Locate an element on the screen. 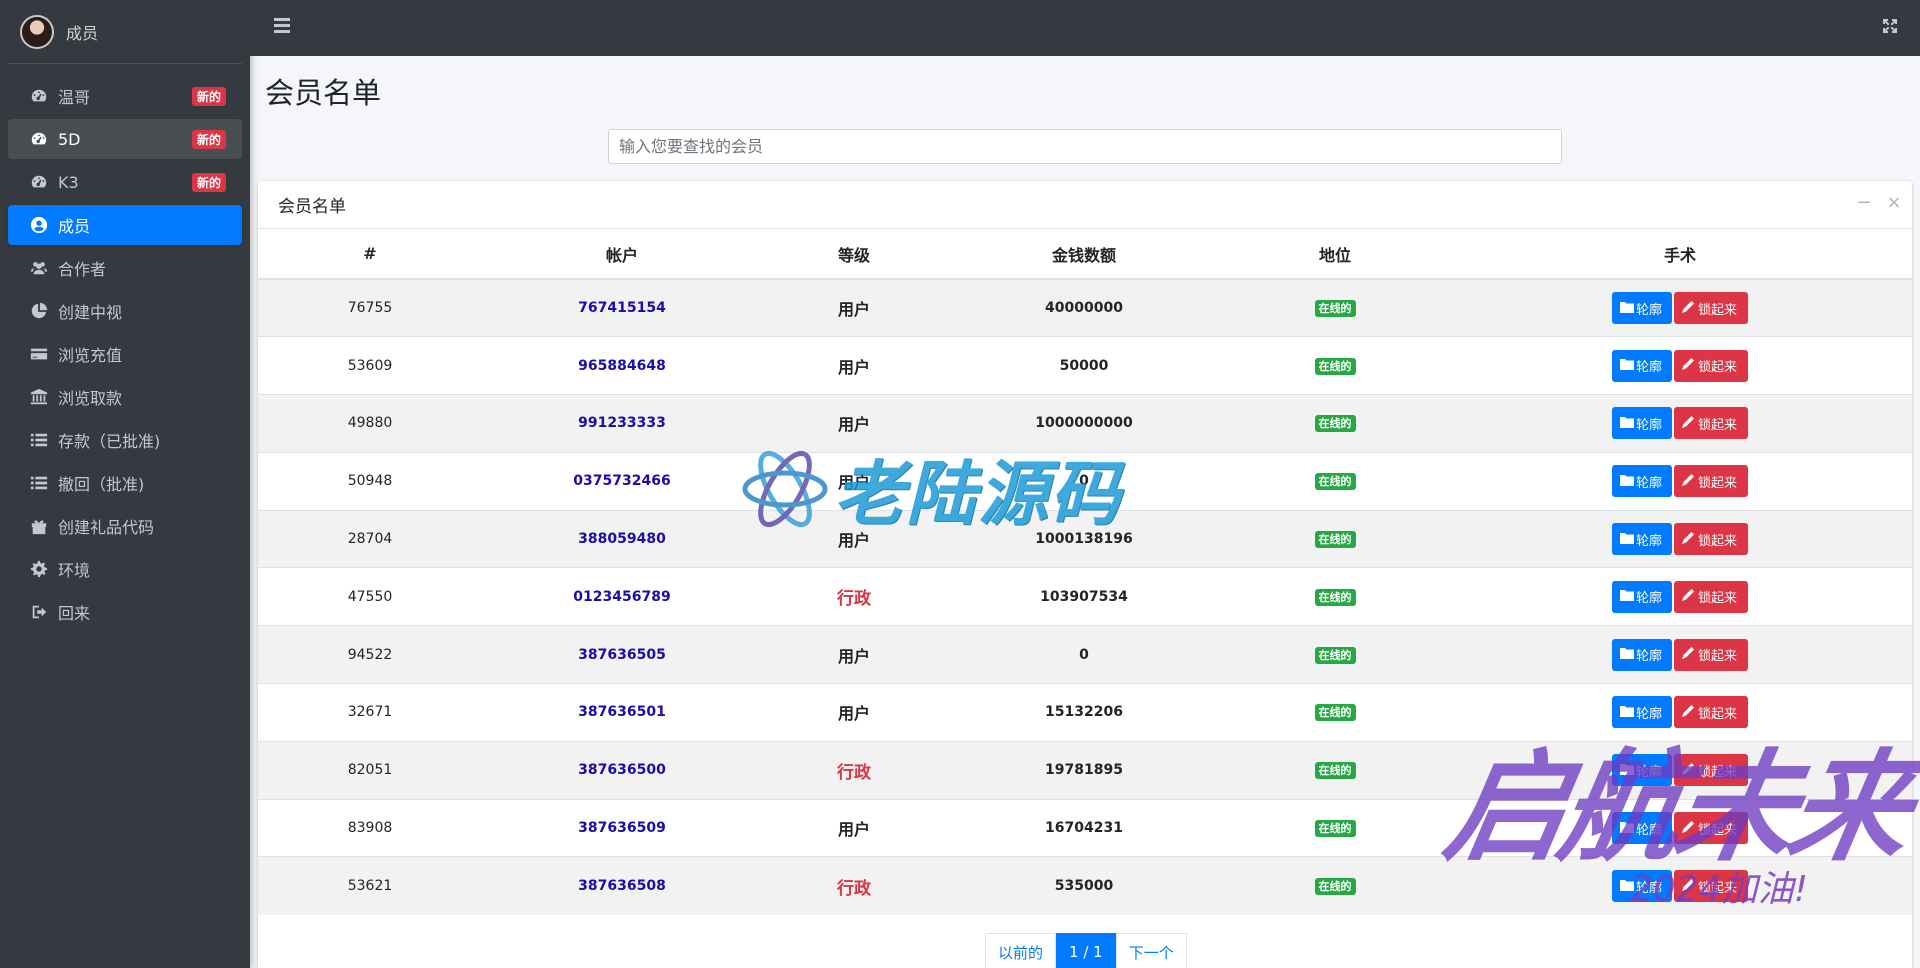 The image size is (1920, 968). account-link: 388059480 is located at coordinates (622, 539).